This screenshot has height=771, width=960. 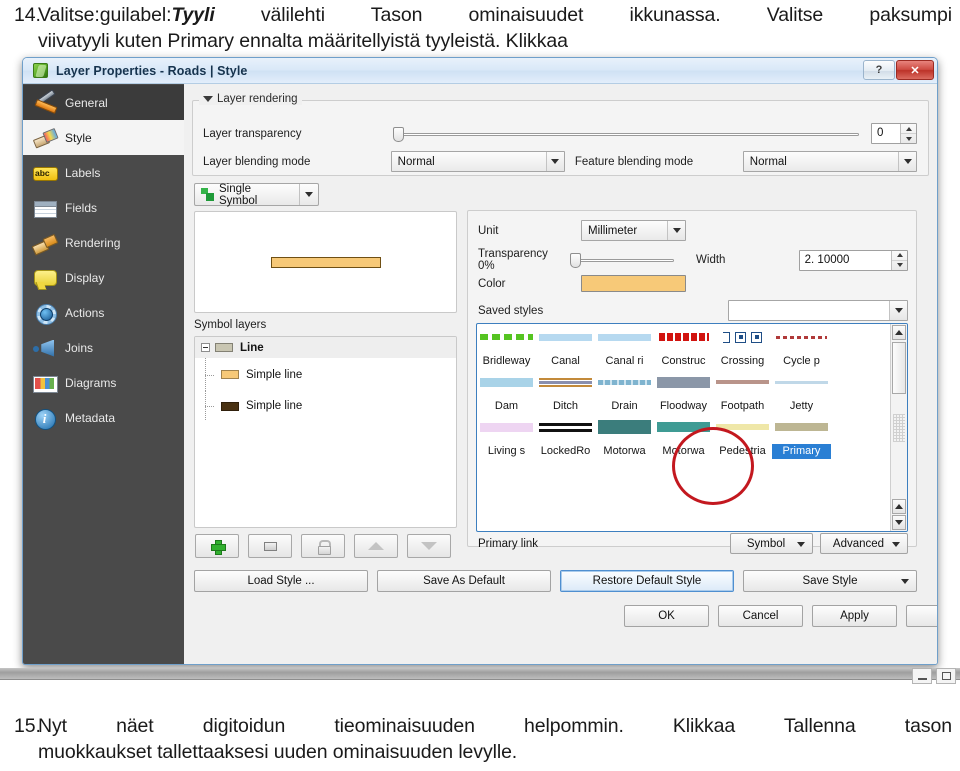 What do you see at coordinates (801, 346) in the screenshot?
I see `style-cell-cycle-p: Cycle p` at bounding box center [801, 346].